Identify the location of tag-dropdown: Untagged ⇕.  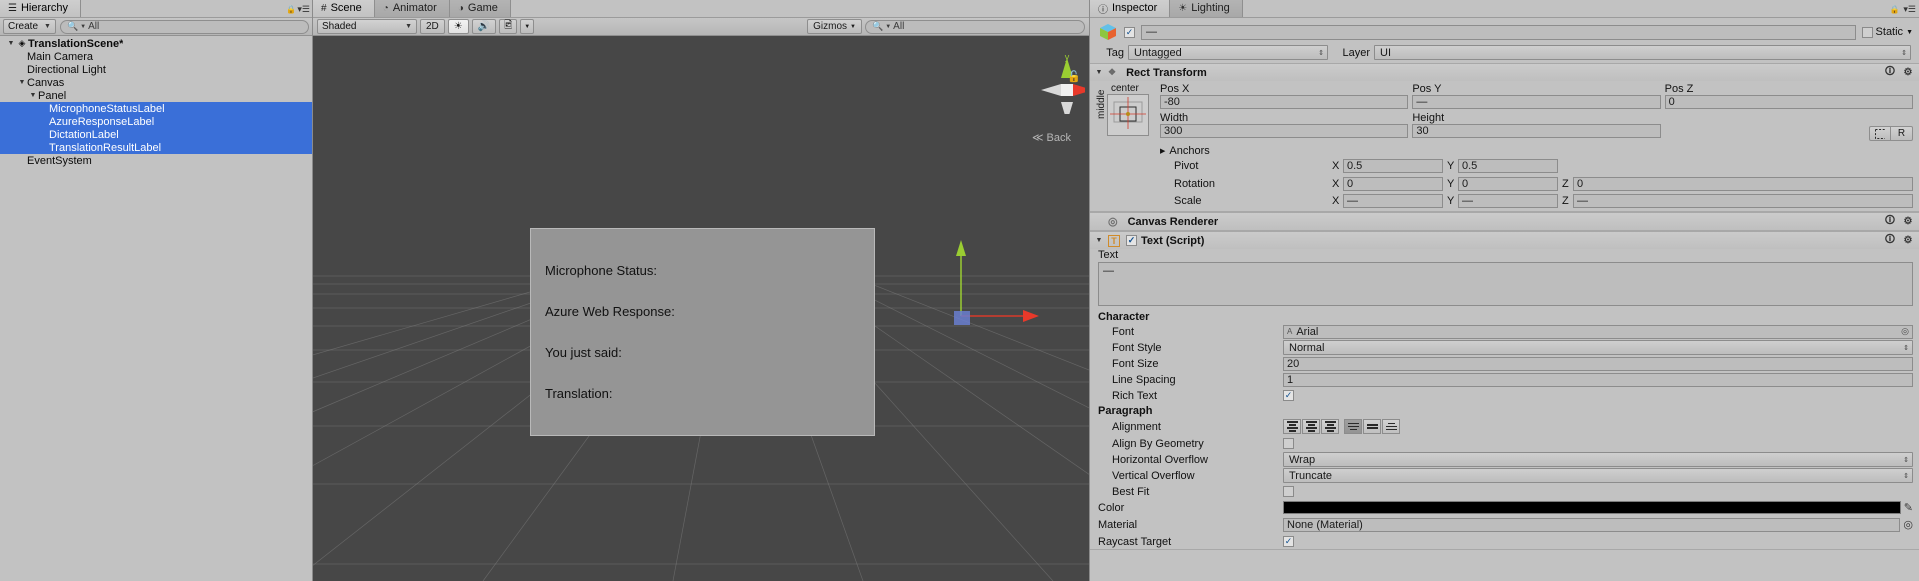
(1228, 52).